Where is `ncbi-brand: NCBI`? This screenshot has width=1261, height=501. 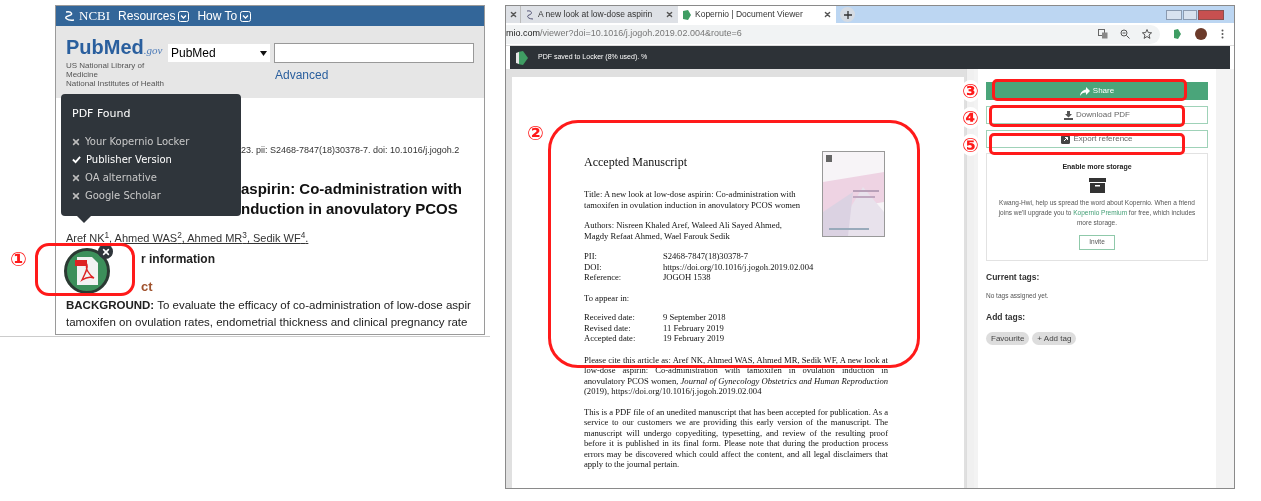 ncbi-brand: NCBI is located at coordinates (95, 16).